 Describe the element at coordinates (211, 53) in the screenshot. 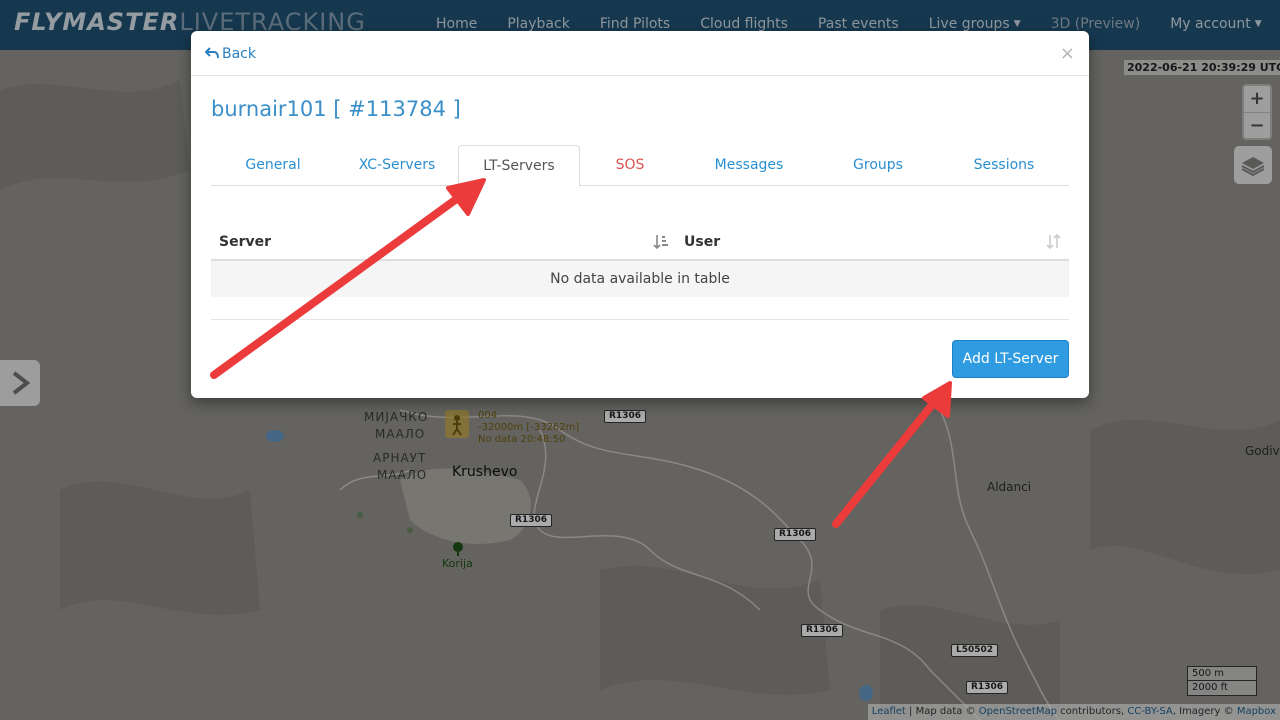

I see `reply-arrow-icon` at that location.